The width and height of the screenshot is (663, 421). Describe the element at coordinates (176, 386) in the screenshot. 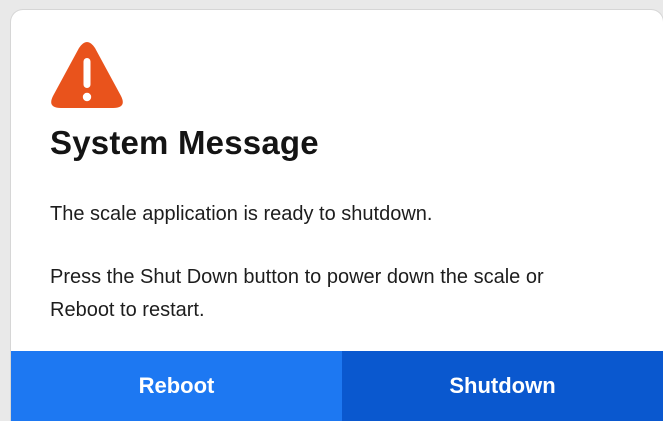

I see `reboot-button: Reboot` at that location.